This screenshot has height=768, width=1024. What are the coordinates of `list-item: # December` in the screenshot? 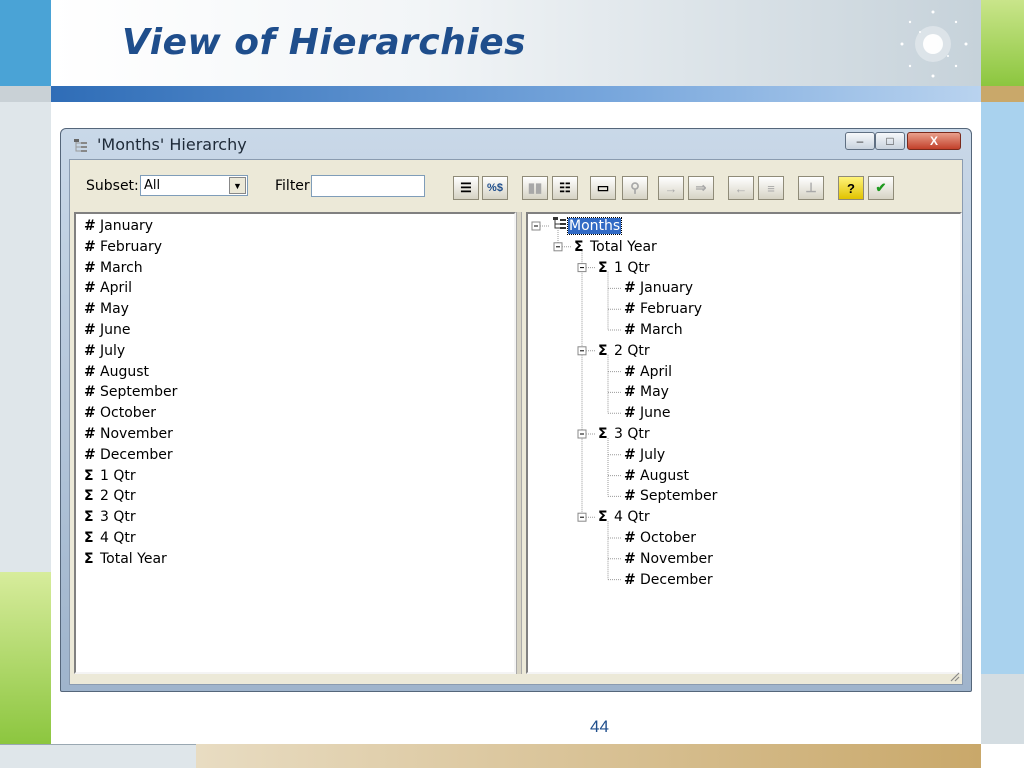 It's located at (128, 455).